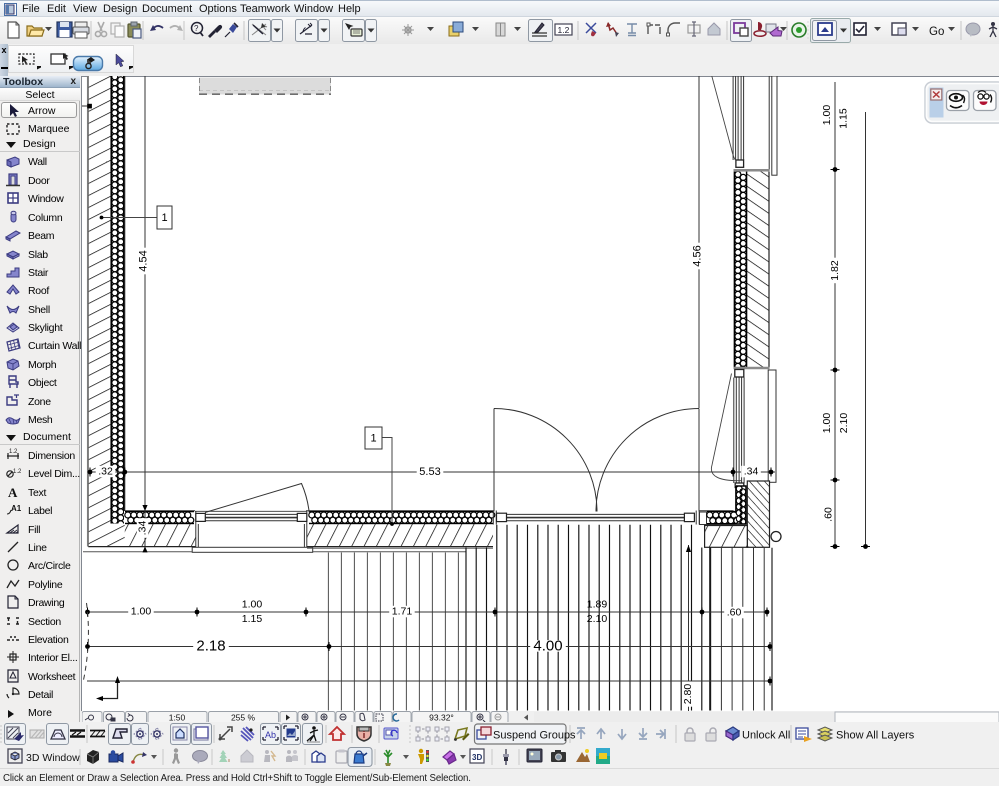  I want to click on svg-text: .32, so click(105, 472).